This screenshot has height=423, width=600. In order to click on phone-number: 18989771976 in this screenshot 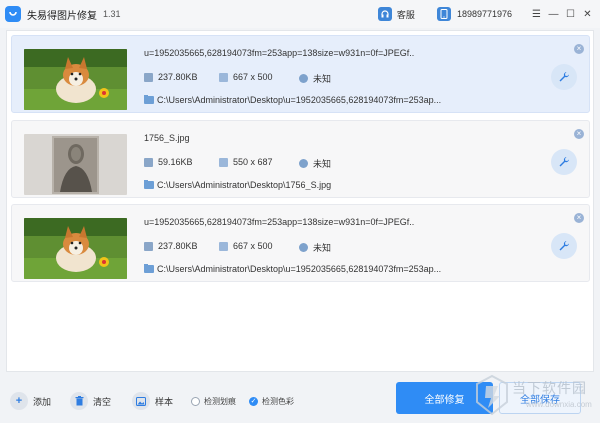, I will do `click(484, 14)`.